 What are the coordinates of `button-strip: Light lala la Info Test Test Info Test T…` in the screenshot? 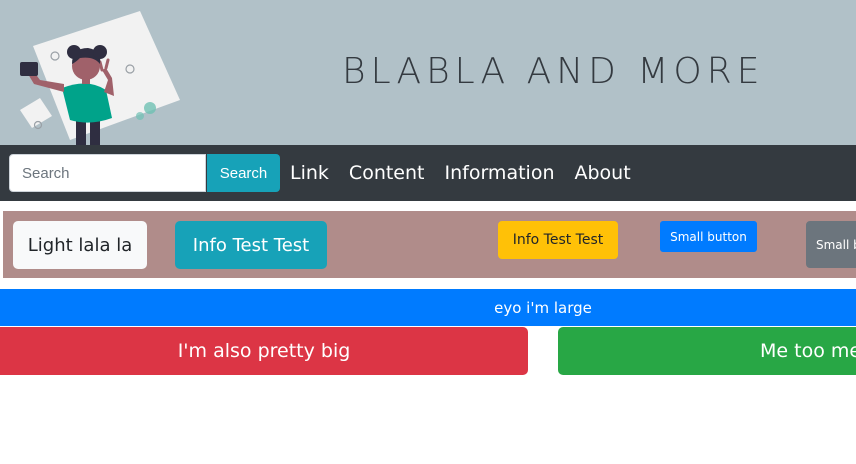 It's located at (429, 244).